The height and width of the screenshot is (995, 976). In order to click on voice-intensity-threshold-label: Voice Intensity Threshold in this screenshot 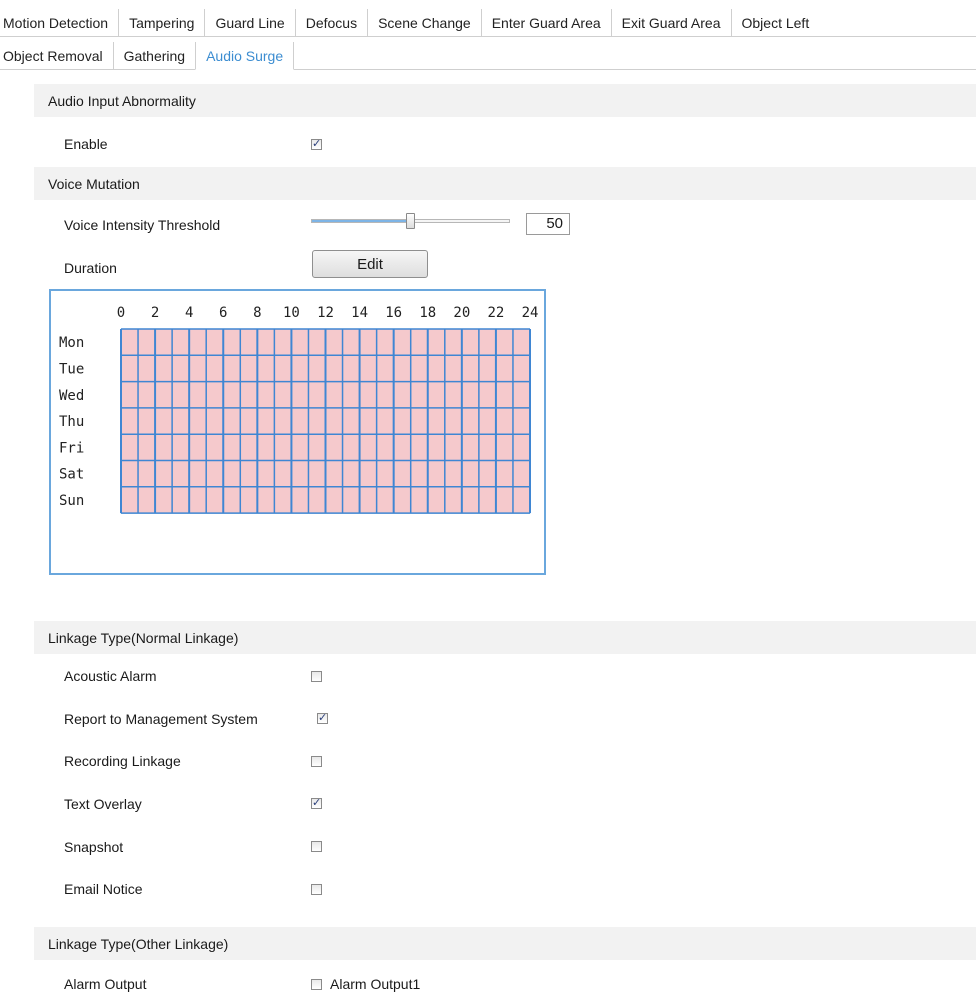, I will do `click(142, 225)`.